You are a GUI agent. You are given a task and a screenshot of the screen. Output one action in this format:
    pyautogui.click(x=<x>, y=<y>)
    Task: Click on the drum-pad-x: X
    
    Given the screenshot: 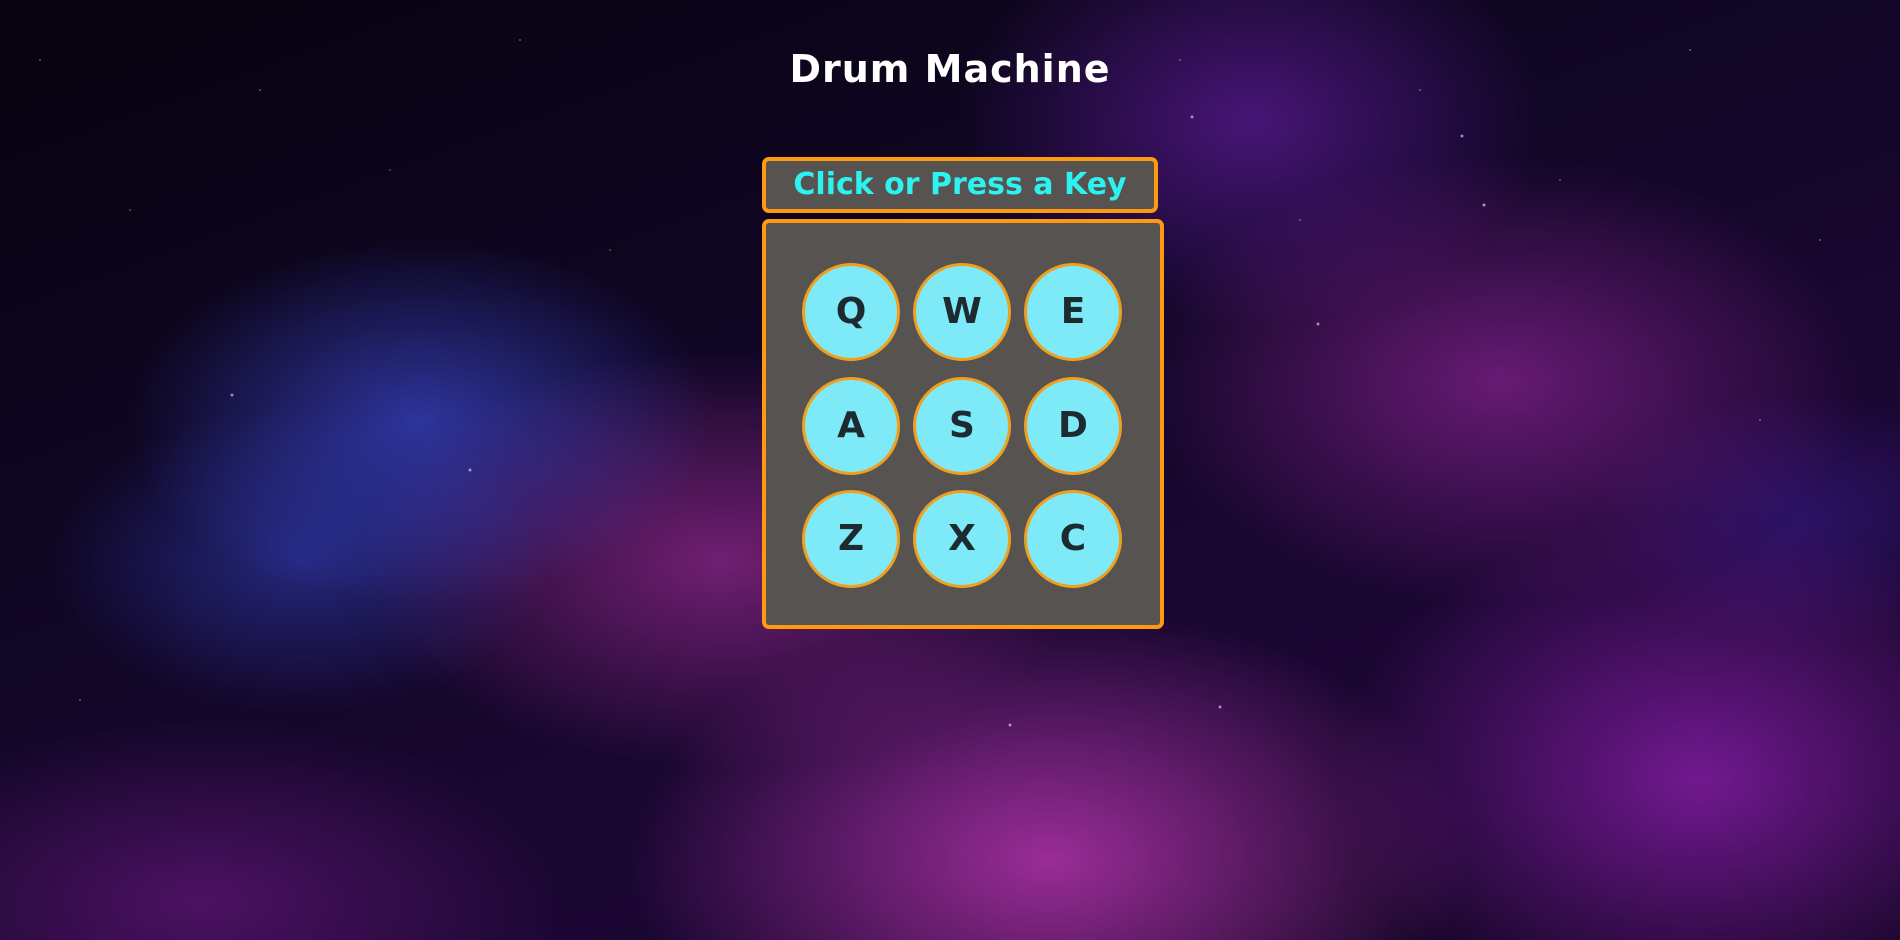 What is the action you would take?
    pyautogui.click(x=962, y=539)
    